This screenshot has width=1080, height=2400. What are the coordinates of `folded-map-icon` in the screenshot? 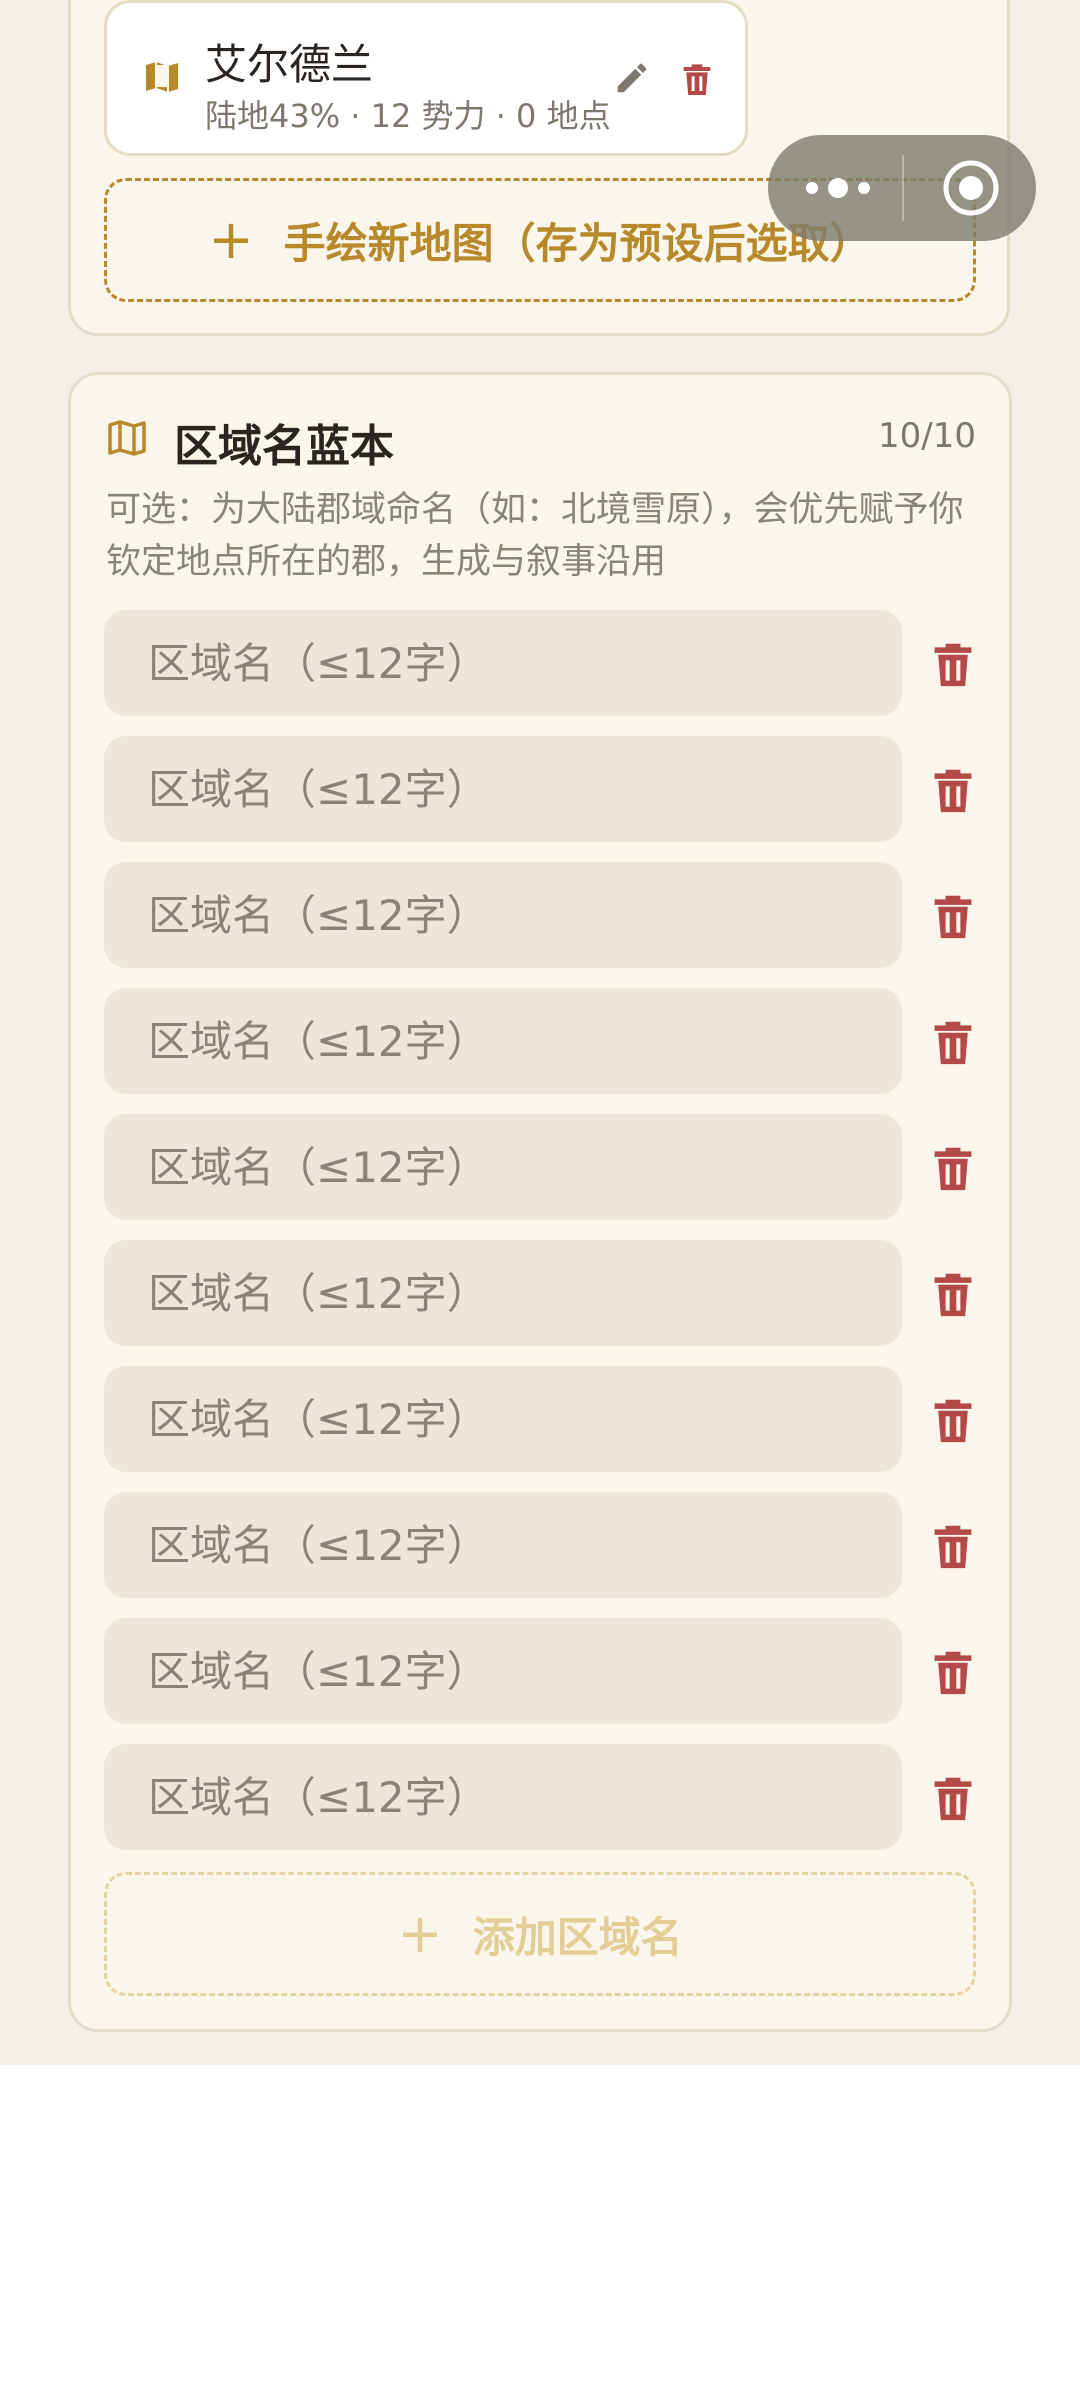 It's located at (127, 438).